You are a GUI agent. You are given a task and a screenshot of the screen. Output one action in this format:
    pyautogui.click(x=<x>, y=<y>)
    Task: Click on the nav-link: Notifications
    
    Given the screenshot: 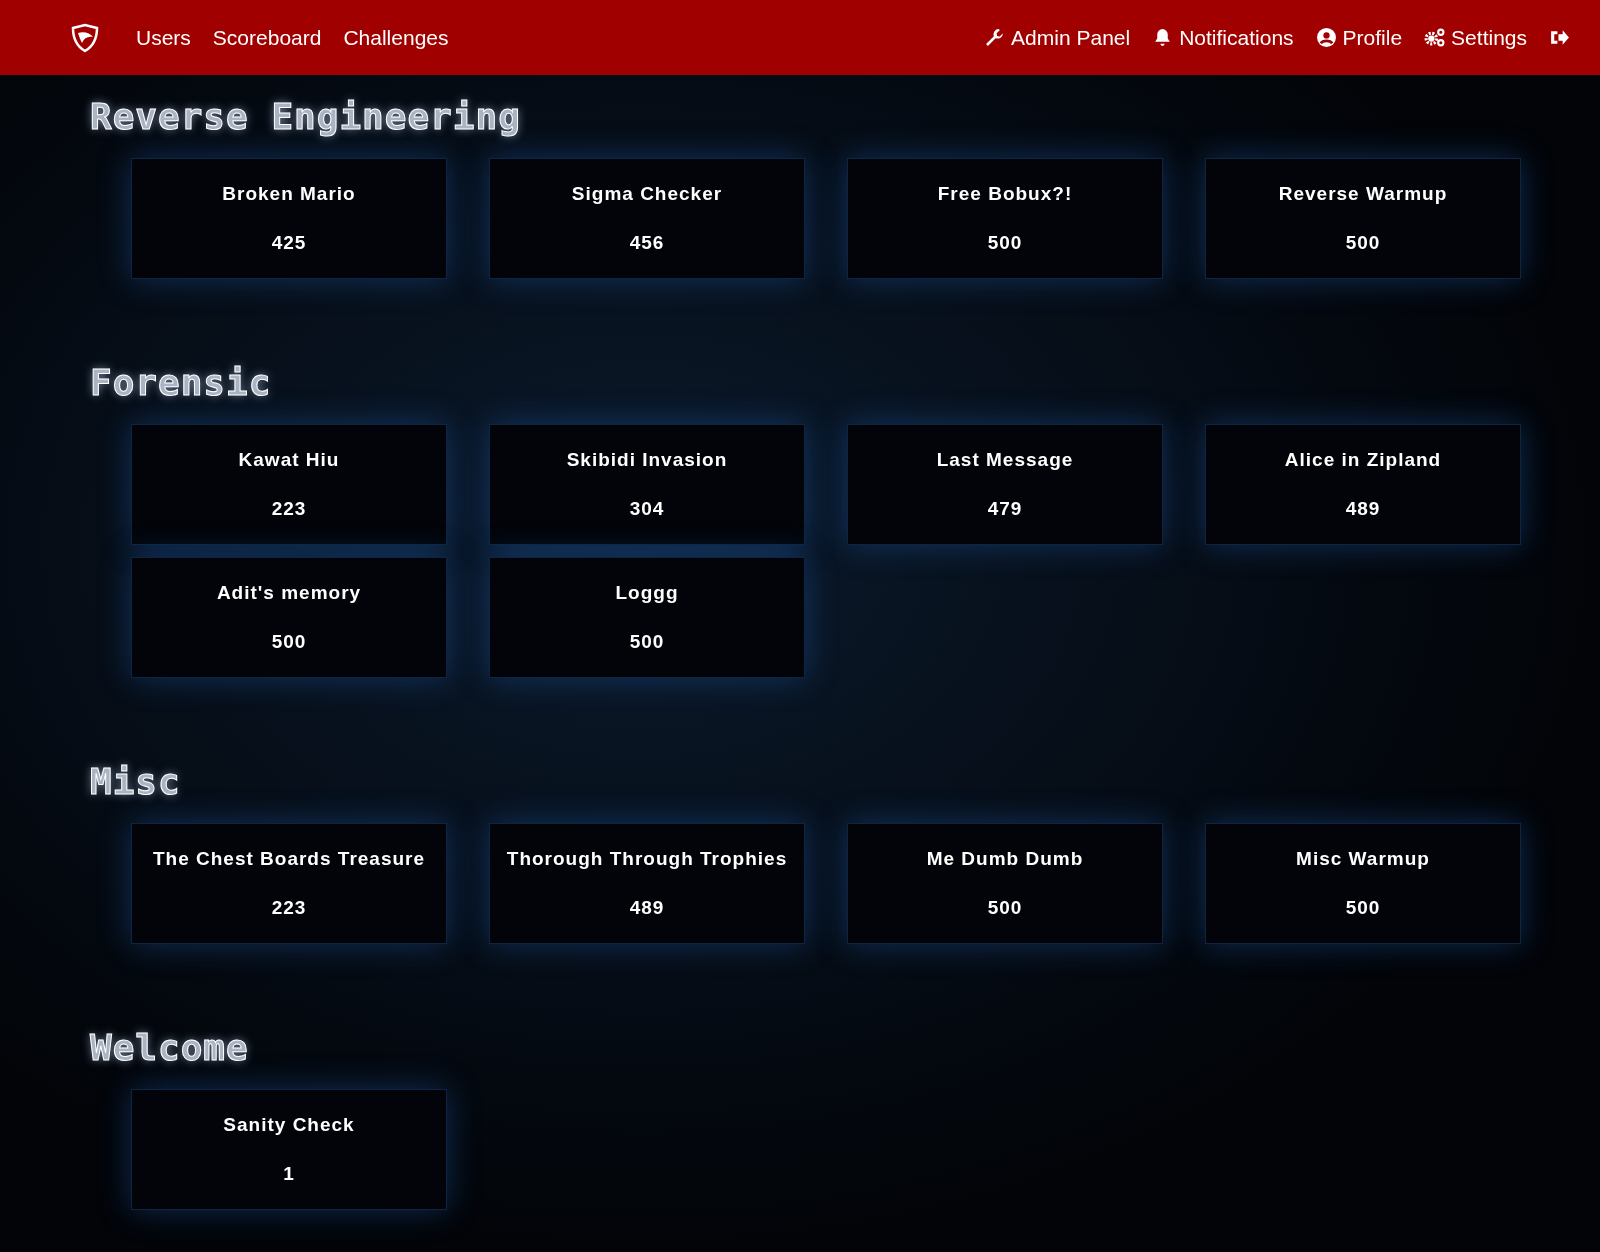 What is the action you would take?
    pyautogui.click(x=1223, y=37)
    